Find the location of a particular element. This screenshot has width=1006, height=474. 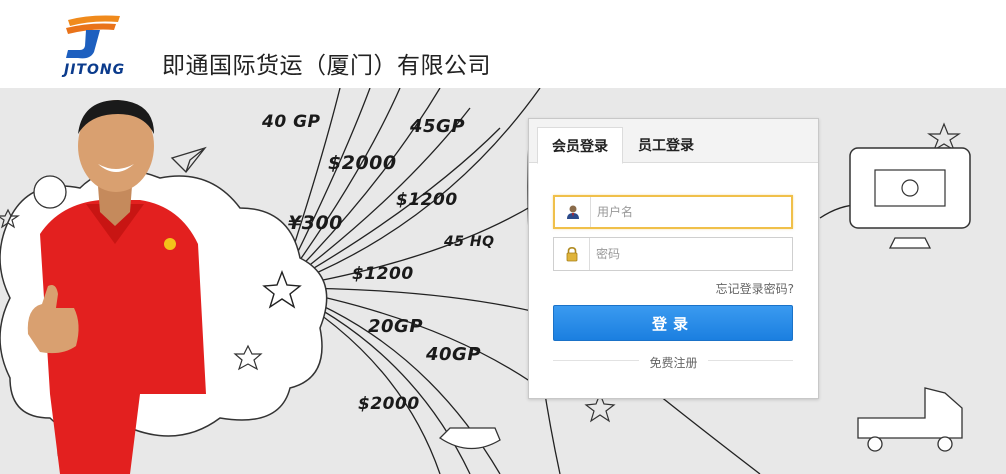

username-field is located at coordinates (673, 212).